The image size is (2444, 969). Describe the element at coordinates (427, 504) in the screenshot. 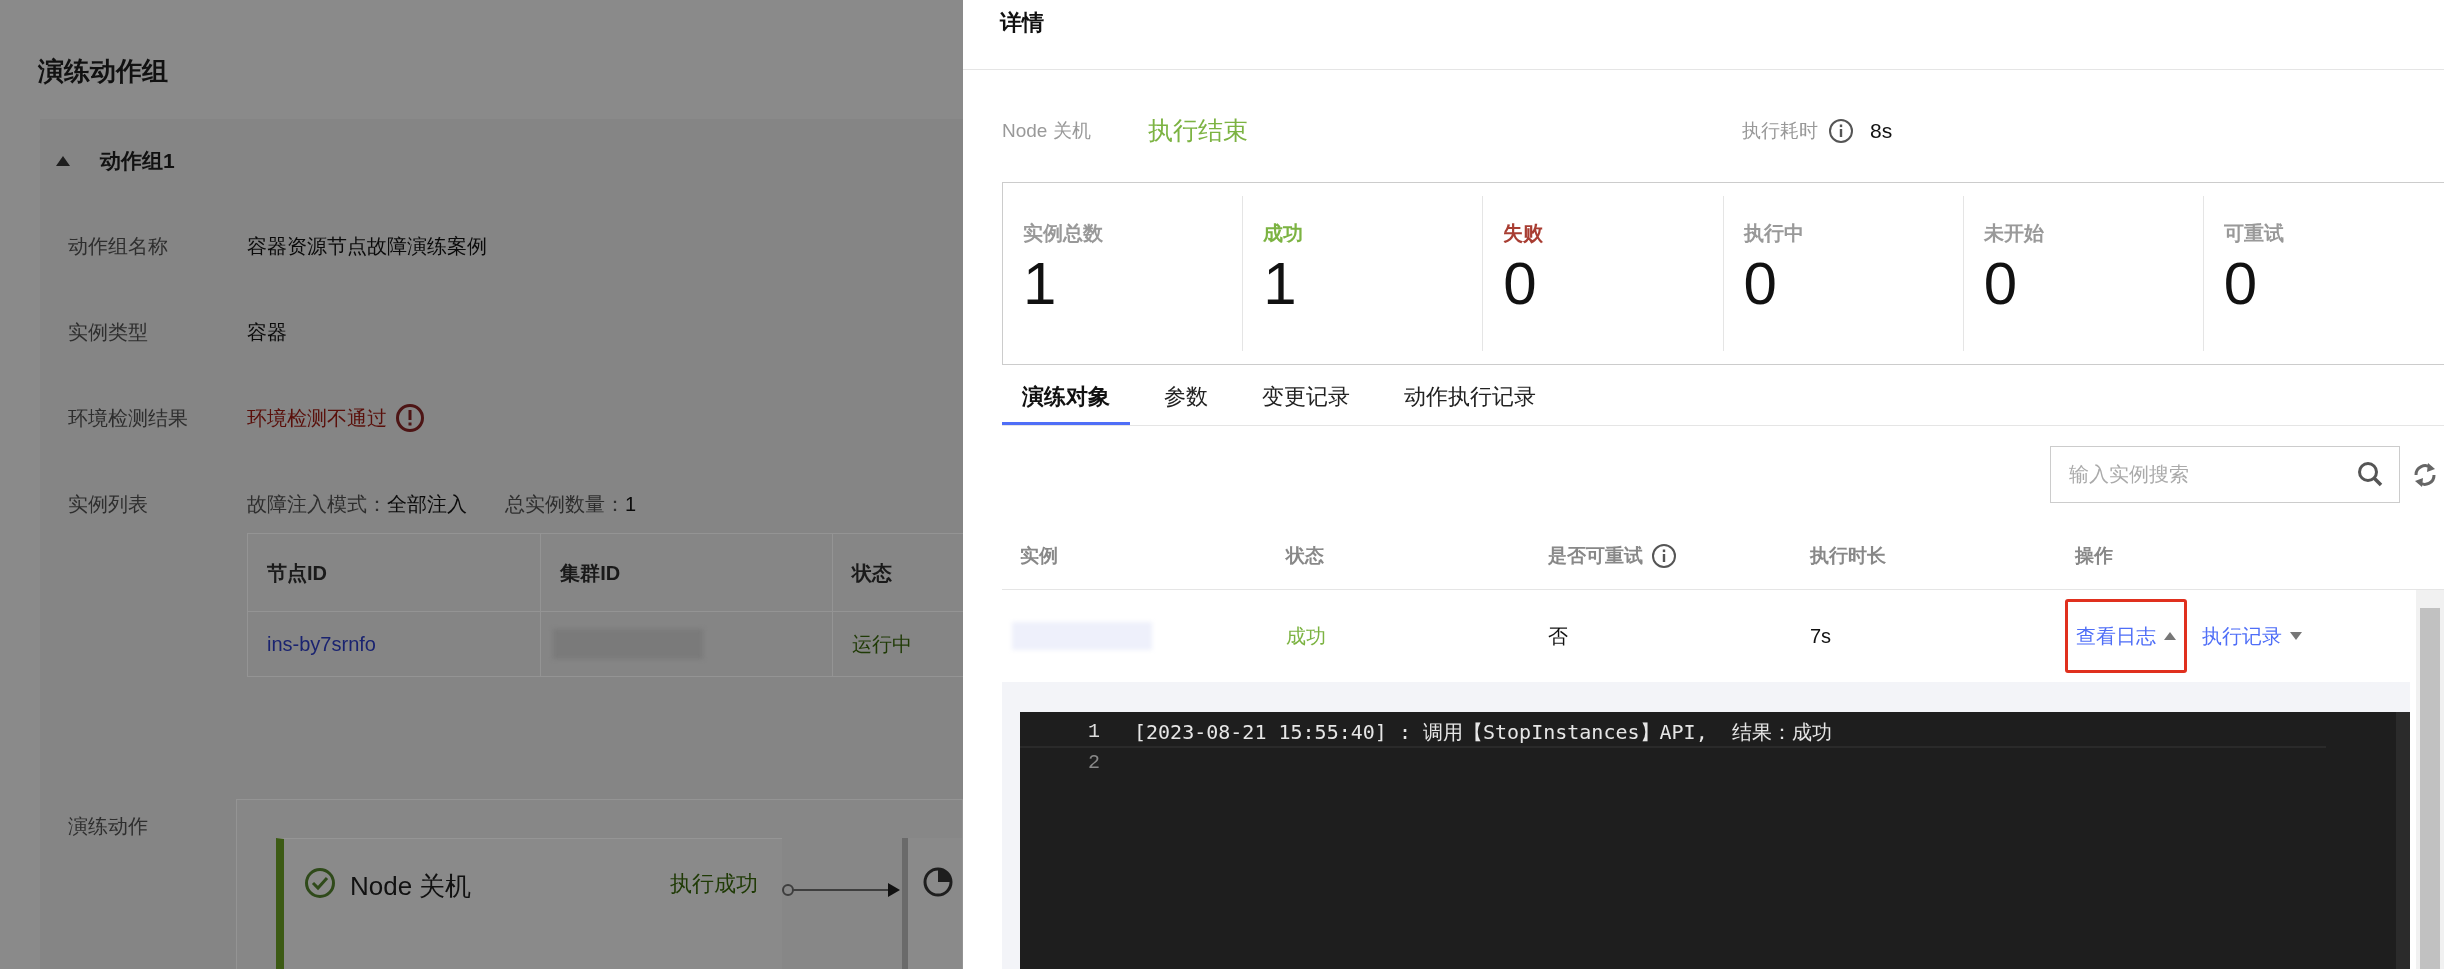

I see `mode-value: 全部注入` at that location.